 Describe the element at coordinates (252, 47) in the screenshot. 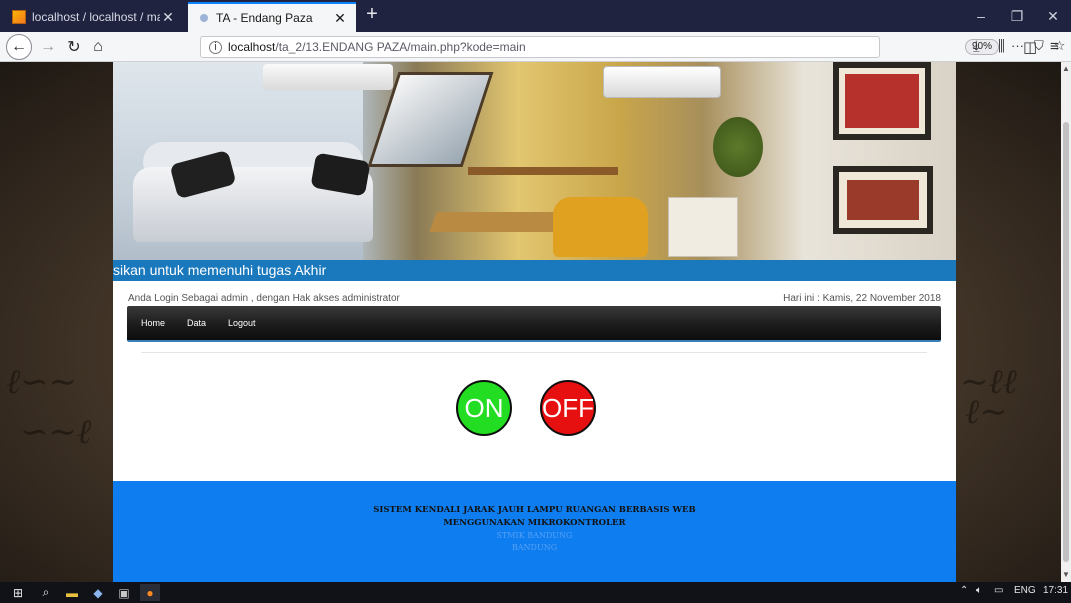

I see `url-host: localhost` at that location.